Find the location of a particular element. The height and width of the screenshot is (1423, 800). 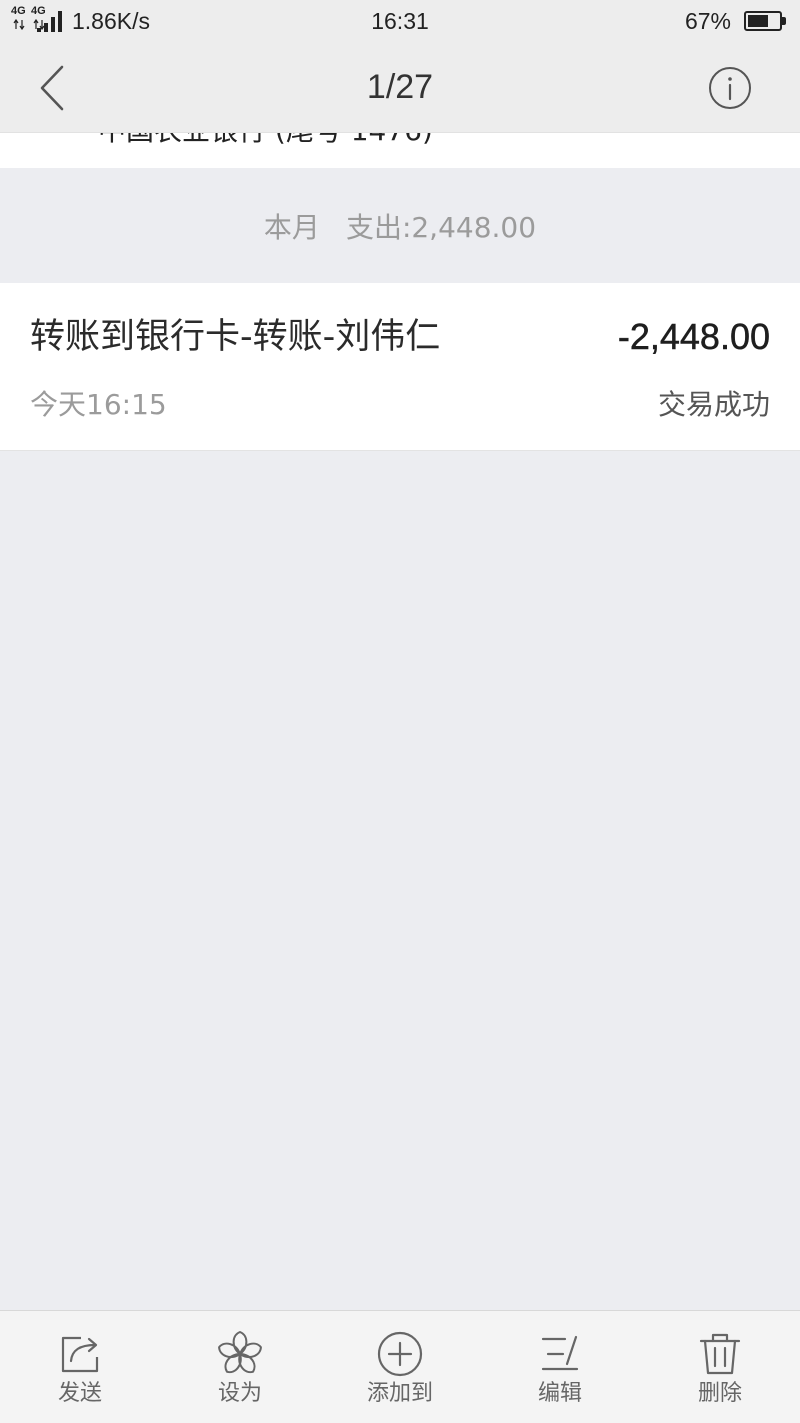

viewer-header: 1/27 is located at coordinates (400, 87).